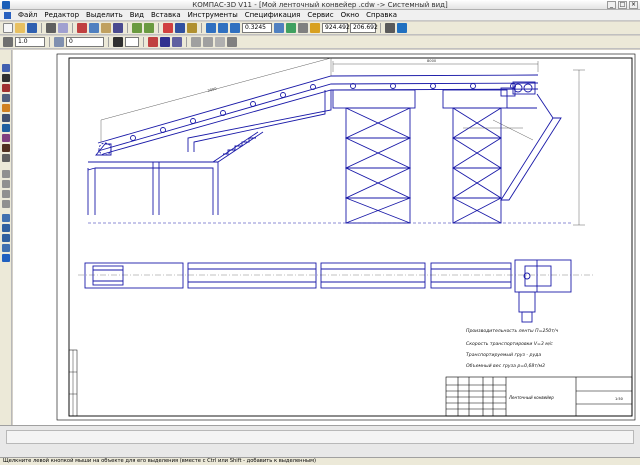 This screenshot has width=640, height=465. Describe the element at coordinates (6, 204) in the screenshot. I see `raster-icon` at that location.